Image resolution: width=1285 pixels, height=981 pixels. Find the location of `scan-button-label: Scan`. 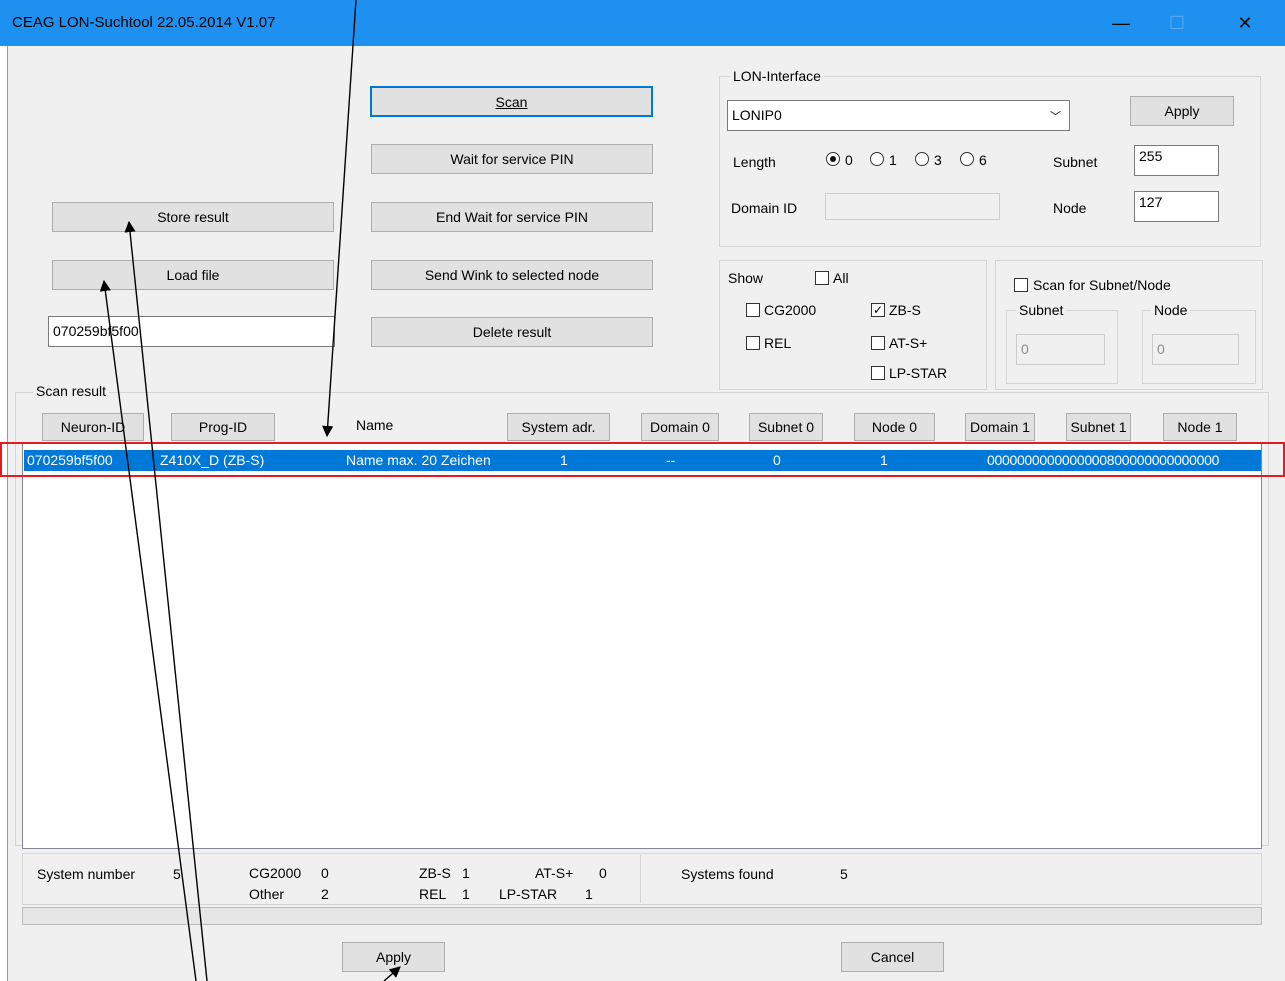

scan-button-label: Scan is located at coordinates (511, 101).